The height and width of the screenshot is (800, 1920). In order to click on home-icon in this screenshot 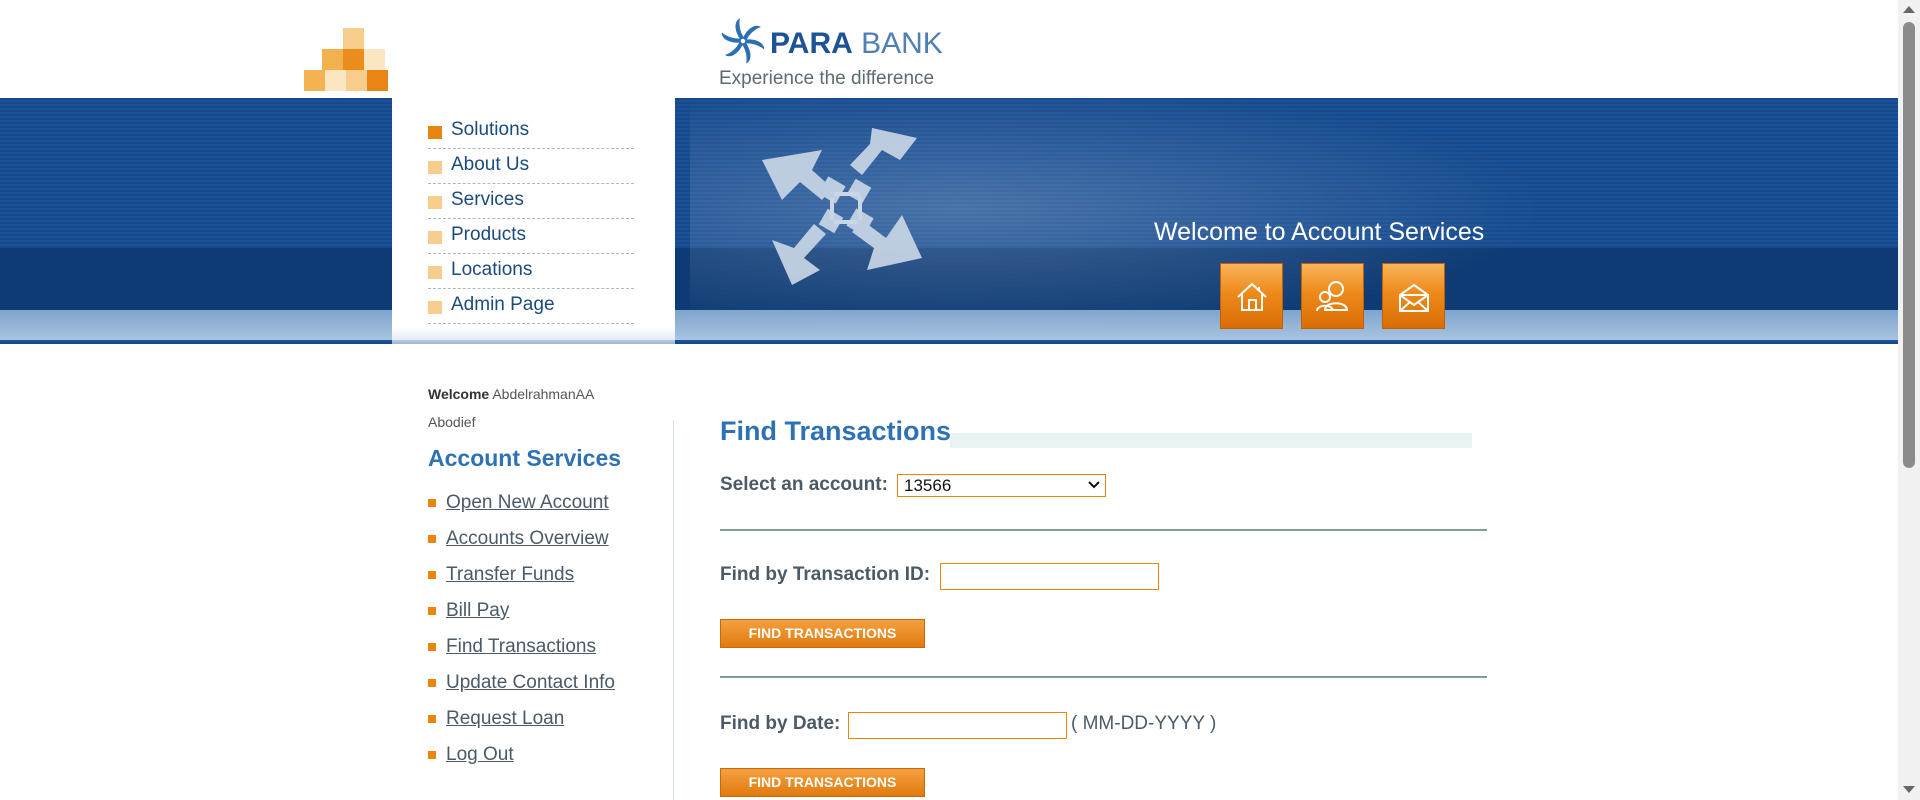, I will do `click(1252, 296)`.